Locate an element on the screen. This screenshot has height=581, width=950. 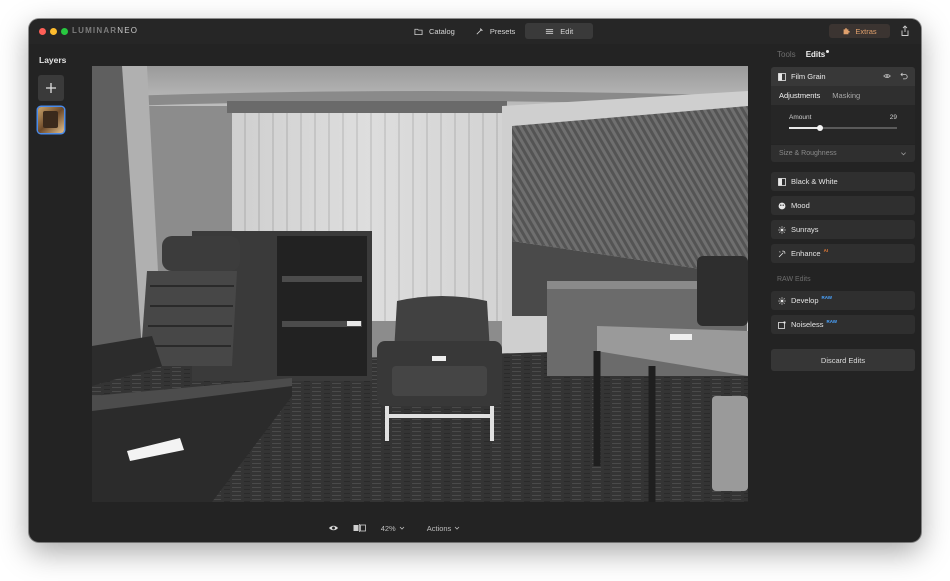
layer-thumbnail is located at coordinates (51, 120).